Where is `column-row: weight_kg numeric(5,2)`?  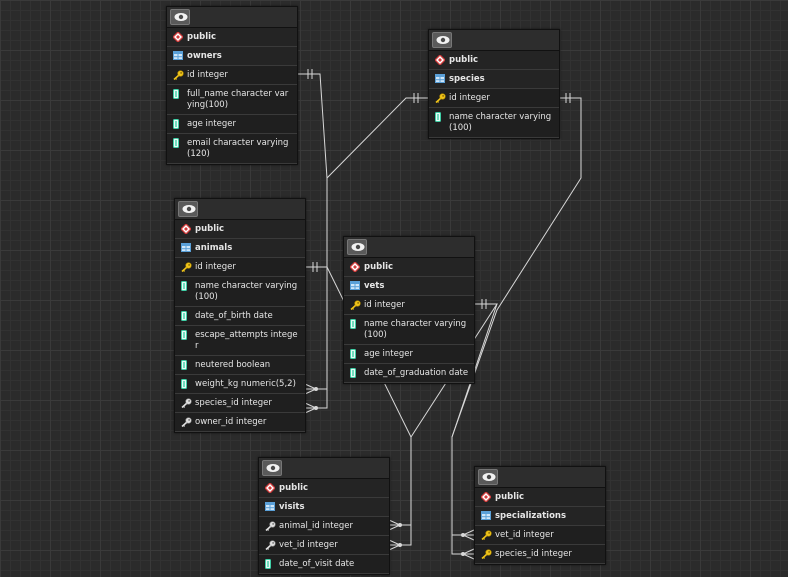 column-row: weight_kg numeric(5,2) is located at coordinates (240, 384).